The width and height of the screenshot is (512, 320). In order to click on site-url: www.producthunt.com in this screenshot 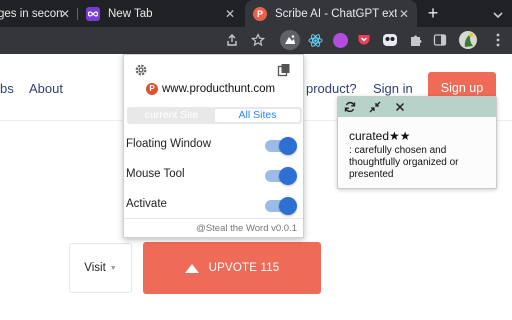, I will do `click(219, 89)`.